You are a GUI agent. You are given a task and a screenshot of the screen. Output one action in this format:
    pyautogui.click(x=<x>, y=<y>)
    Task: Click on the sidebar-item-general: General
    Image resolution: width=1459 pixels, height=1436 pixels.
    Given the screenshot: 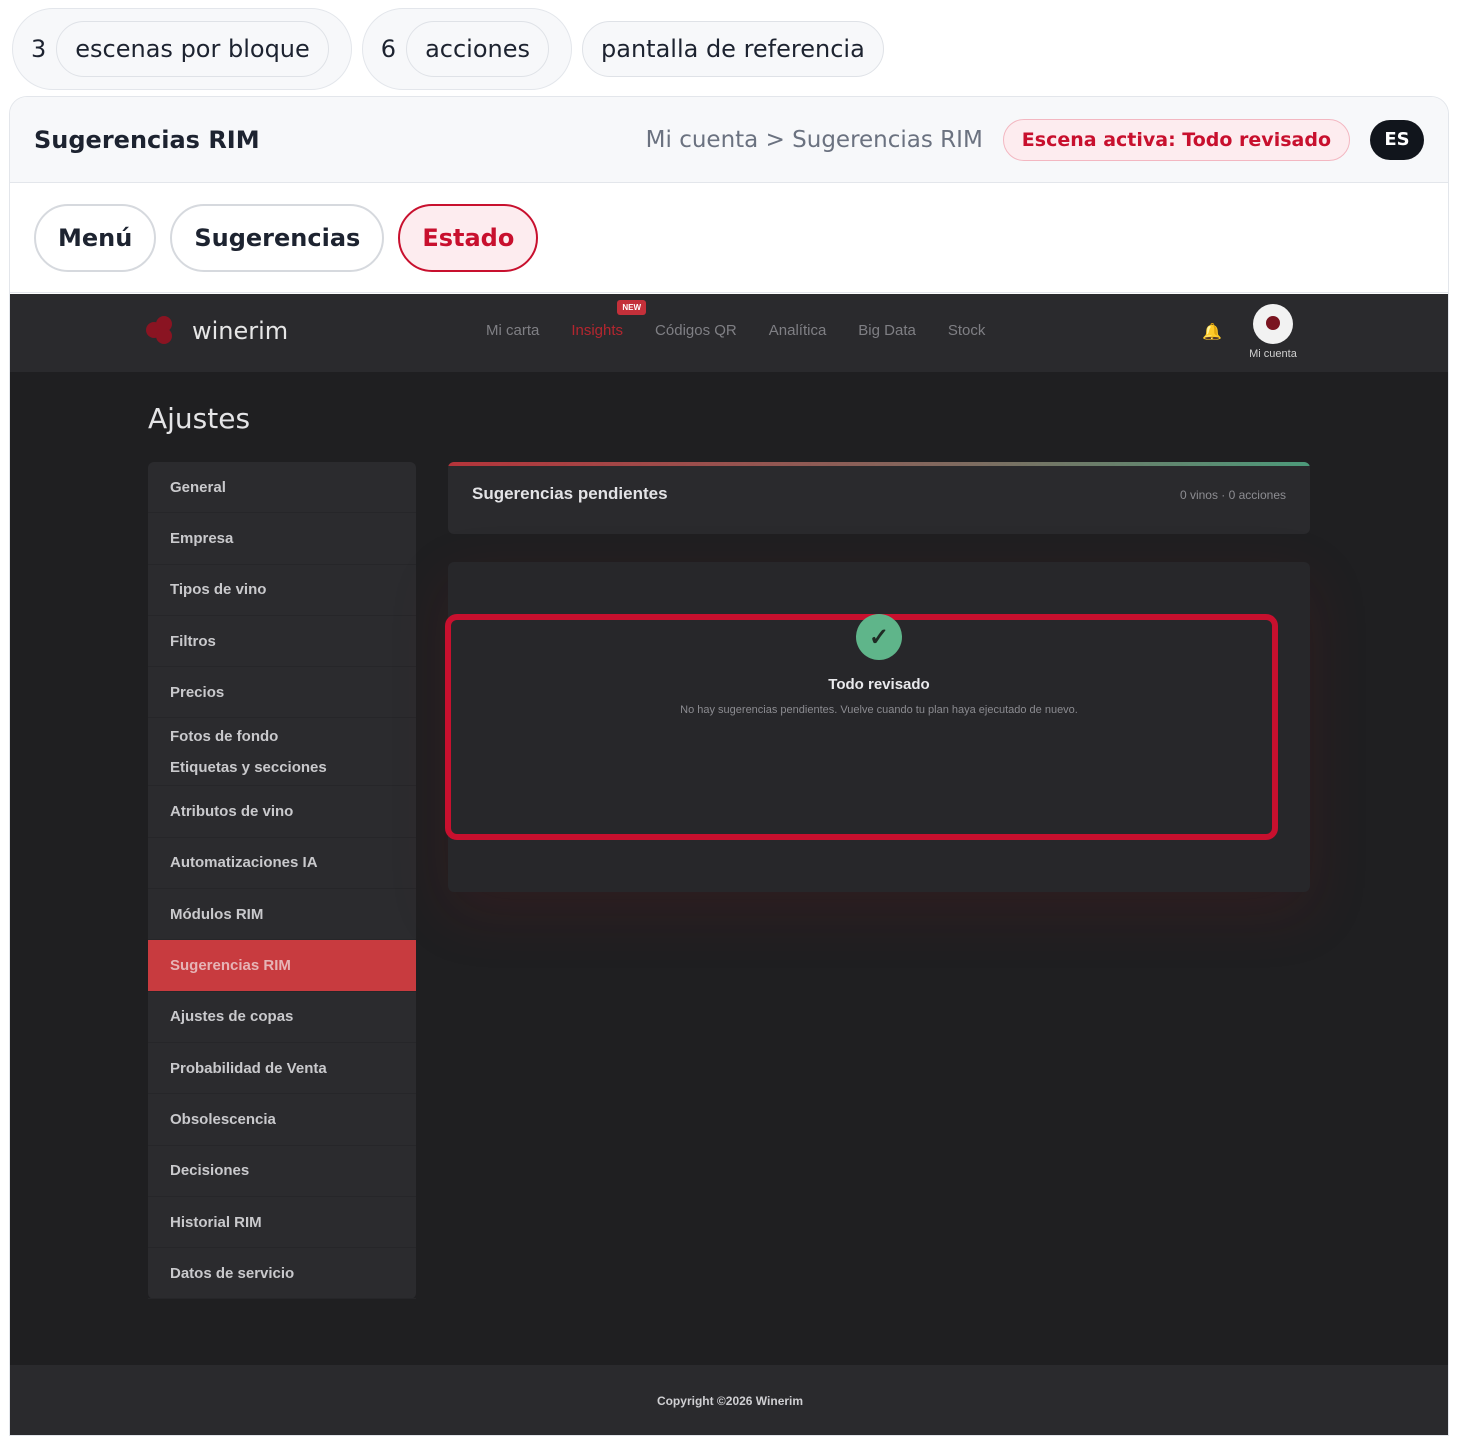 What is the action you would take?
    pyautogui.click(x=282, y=488)
    